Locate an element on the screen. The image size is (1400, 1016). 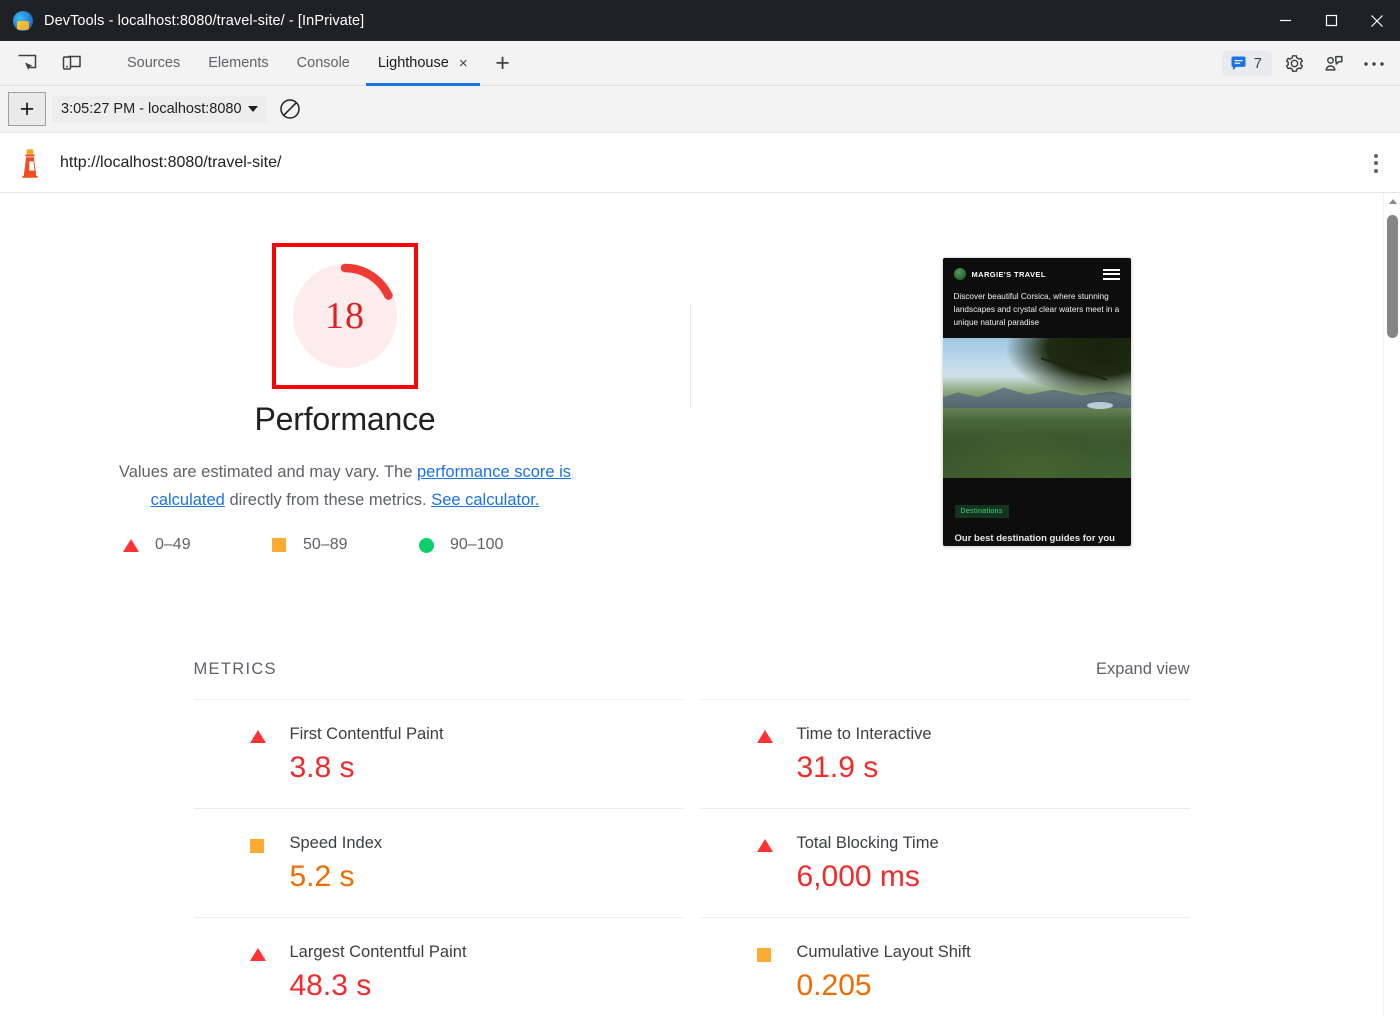
metric-label: Total Blocking Time is located at coordinates (867, 843).